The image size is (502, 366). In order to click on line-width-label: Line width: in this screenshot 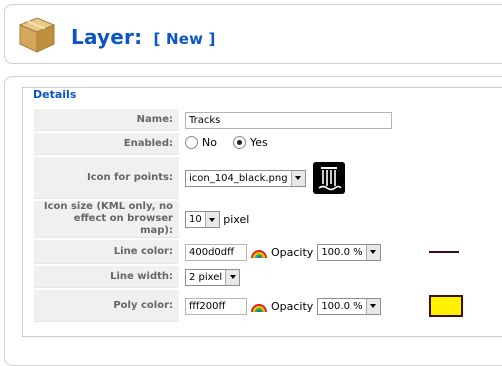, I will do `click(106, 277)`.